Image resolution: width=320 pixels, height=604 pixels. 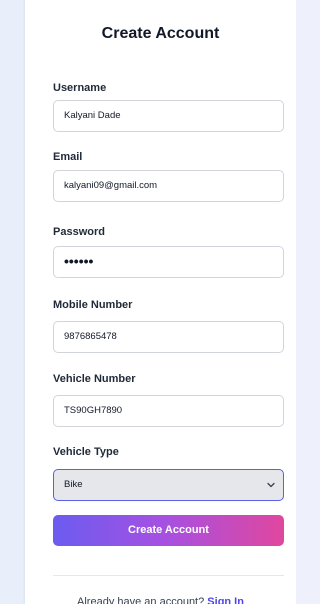 What do you see at coordinates (86, 452) in the screenshot?
I see `vehicle-type-label: Vehicle Type` at bounding box center [86, 452].